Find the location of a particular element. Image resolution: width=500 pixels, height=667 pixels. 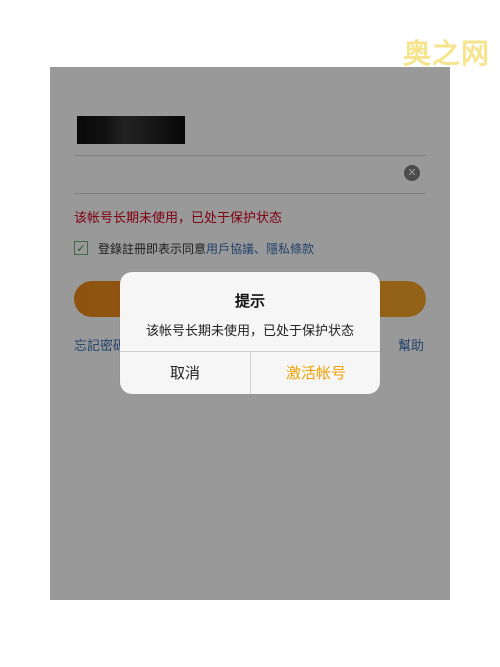

alert-message: 该帐号长期未使用，已处于保护状态 is located at coordinates (249, 331).